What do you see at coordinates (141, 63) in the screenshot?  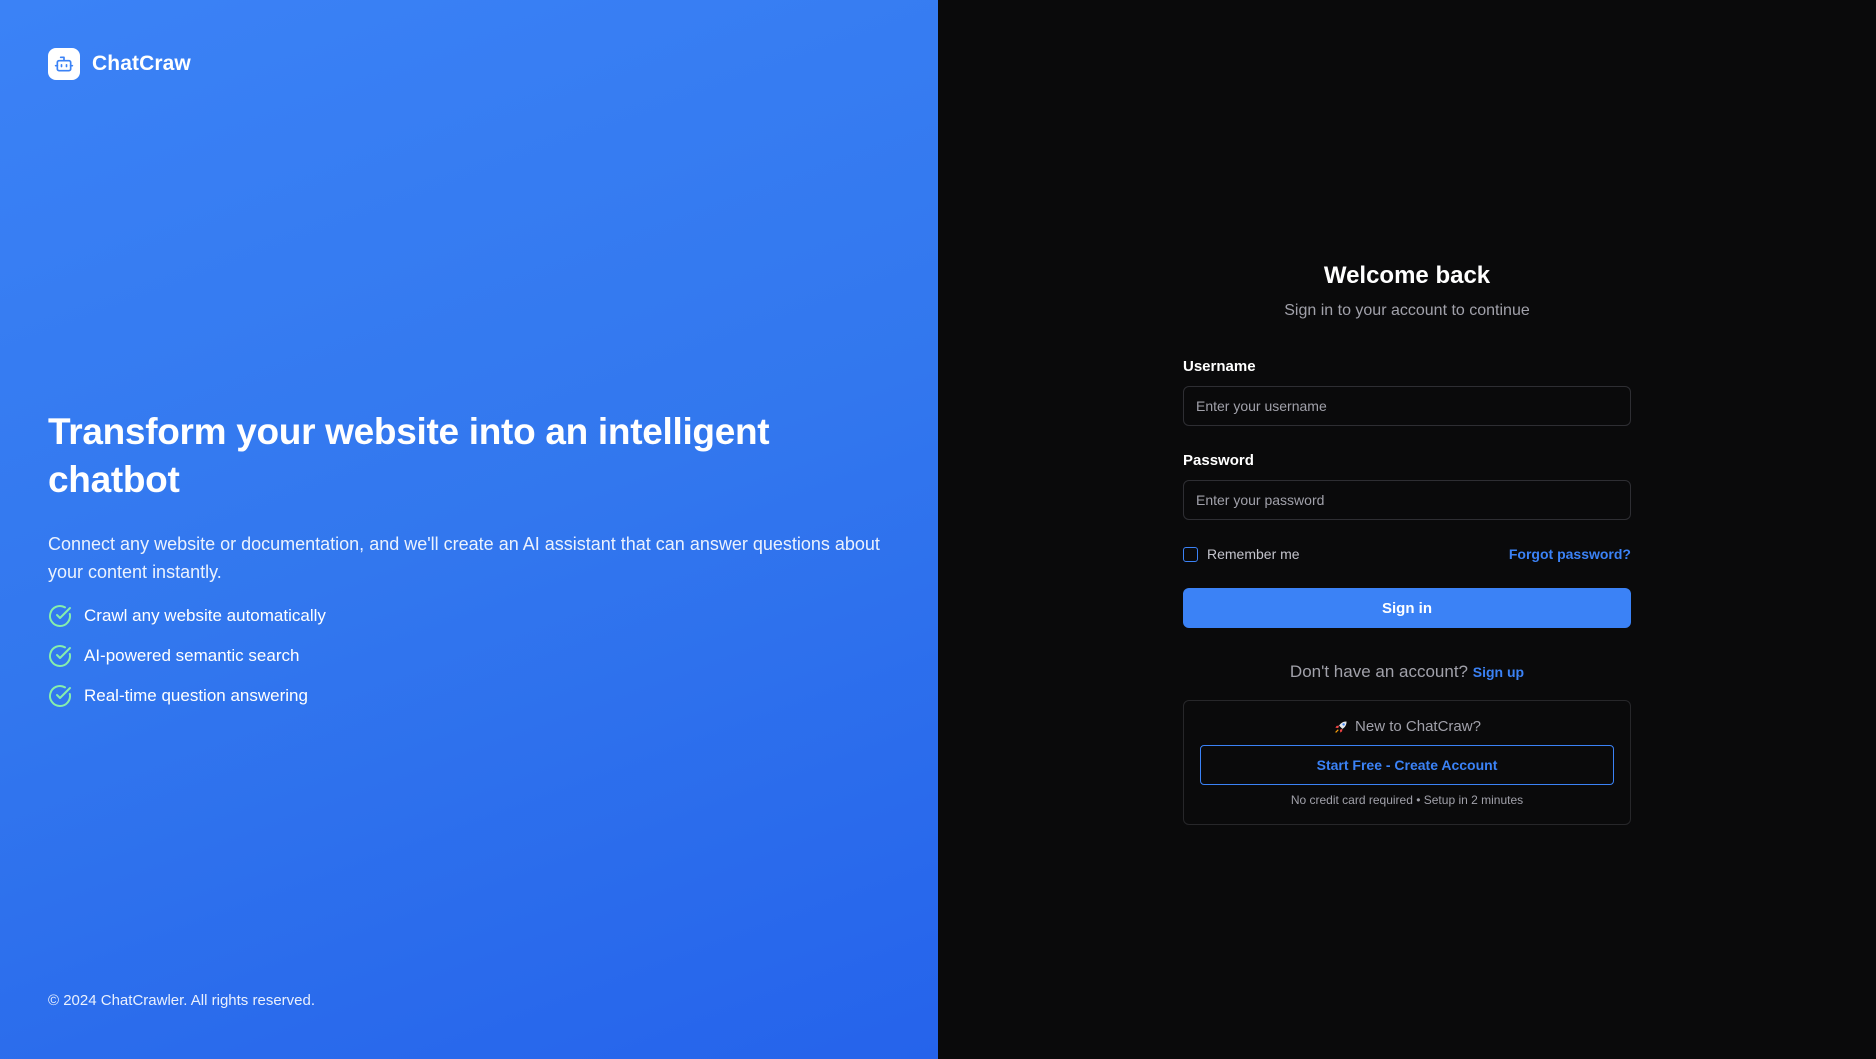 I see `brand-name: ChatCraw` at bounding box center [141, 63].